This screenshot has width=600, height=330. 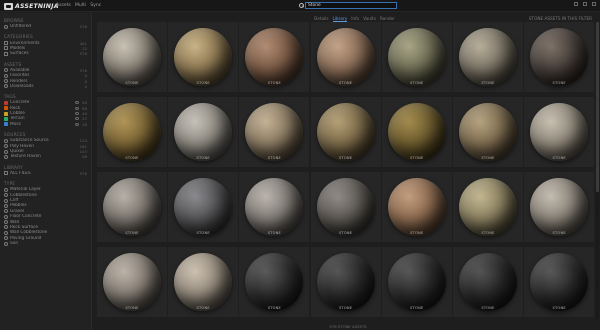 What do you see at coordinates (45, 211) in the screenshot?
I see `sidebar-item: Gravel` at bounding box center [45, 211].